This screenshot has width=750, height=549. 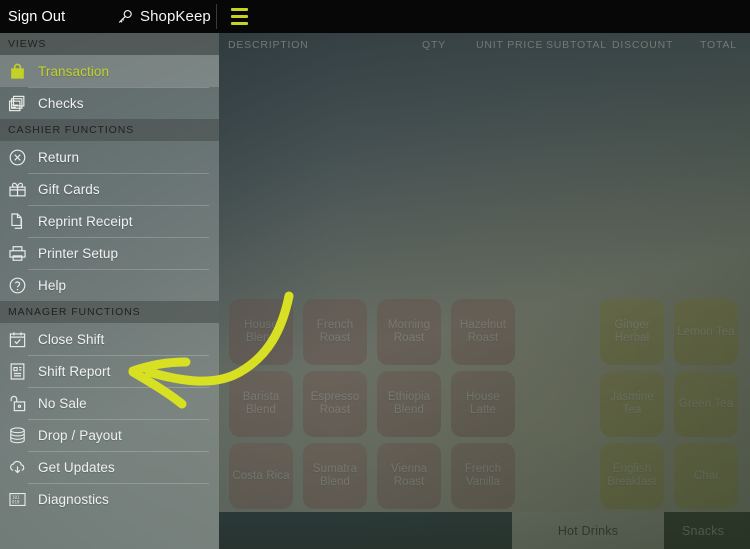 I want to click on product-tile: Barista Blend, so click(x=261, y=404).